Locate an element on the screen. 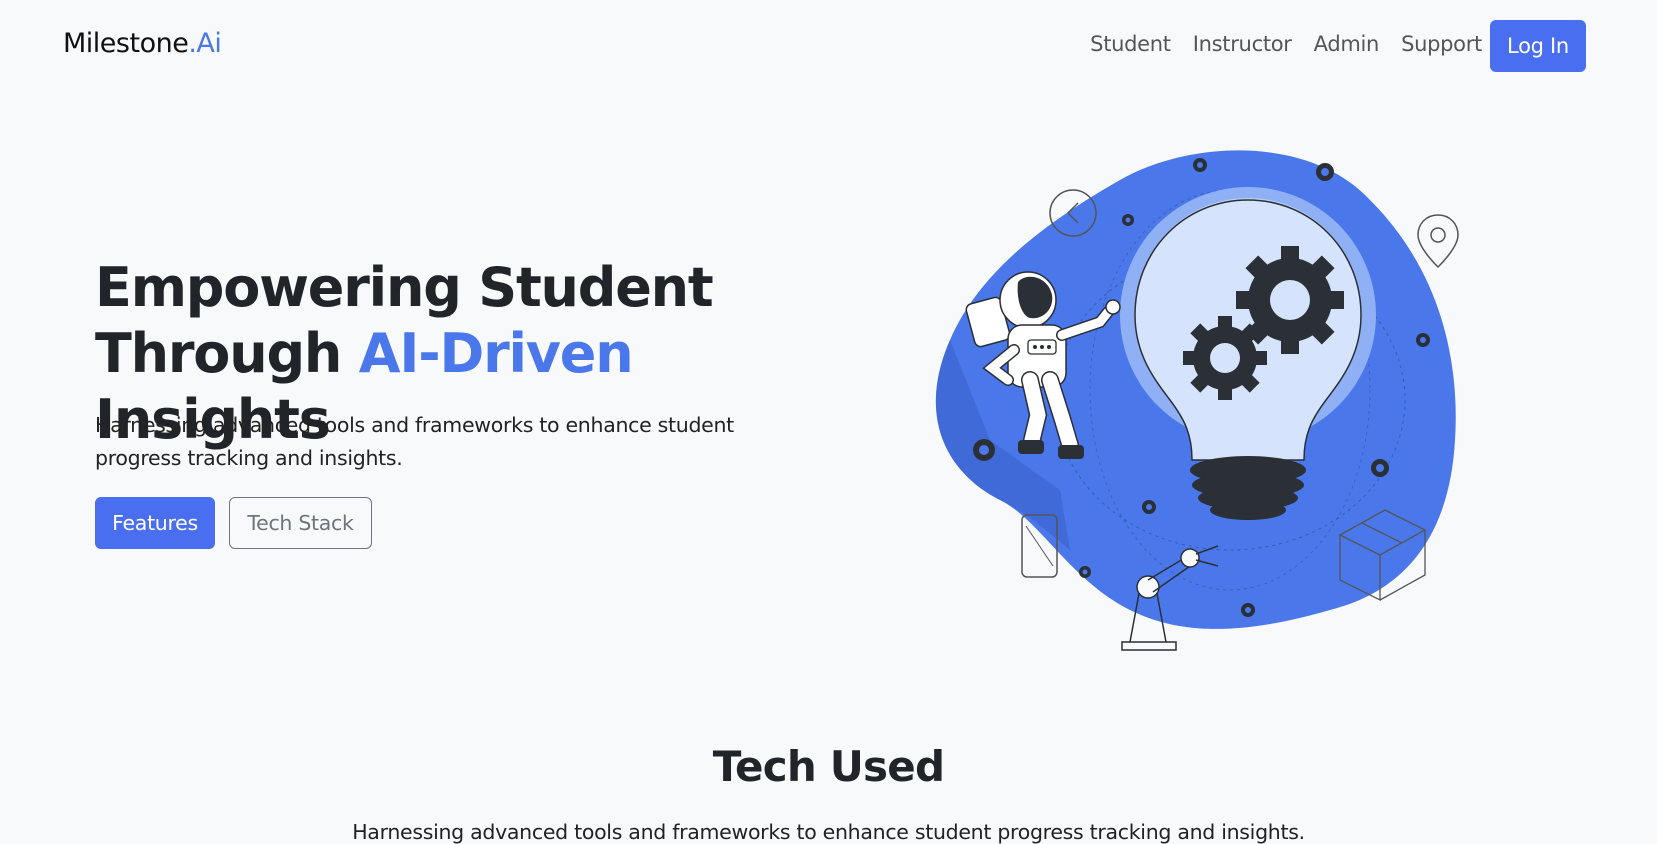 This screenshot has width=1657, height=844. hero-title-line2-start: Through is located at coordinates (227, 353).